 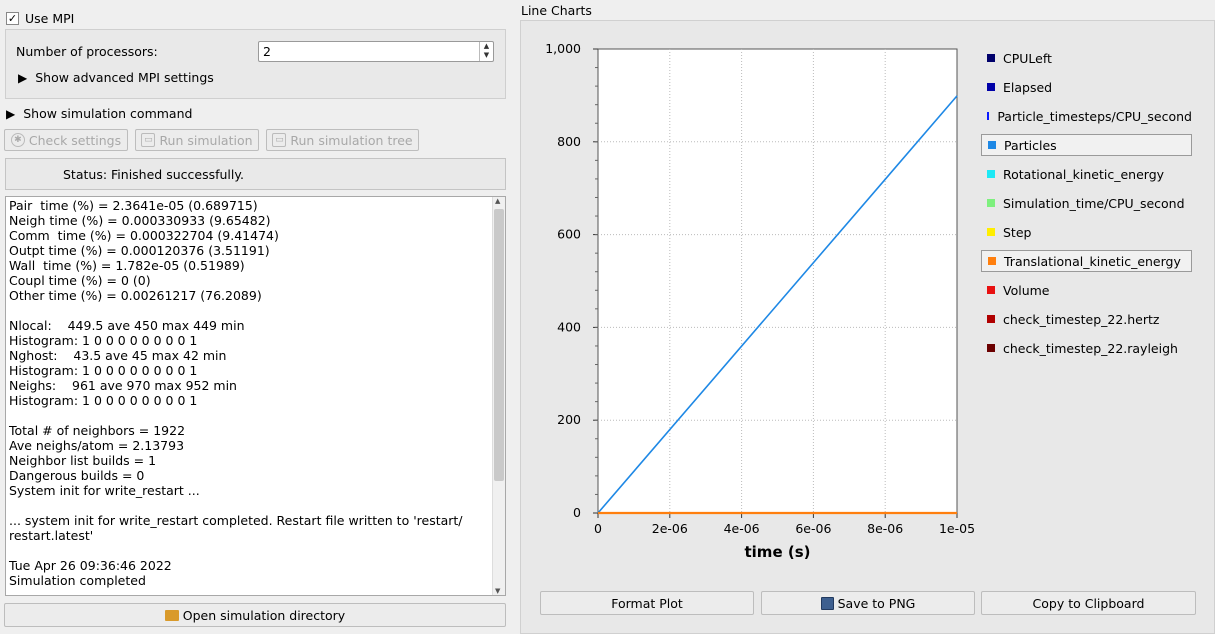 What do you see at coordinates (99, 113) in the screenshot?
I see `simulation-command-toggle: ▶ Show simulation command` at bounding box center [99, 113].